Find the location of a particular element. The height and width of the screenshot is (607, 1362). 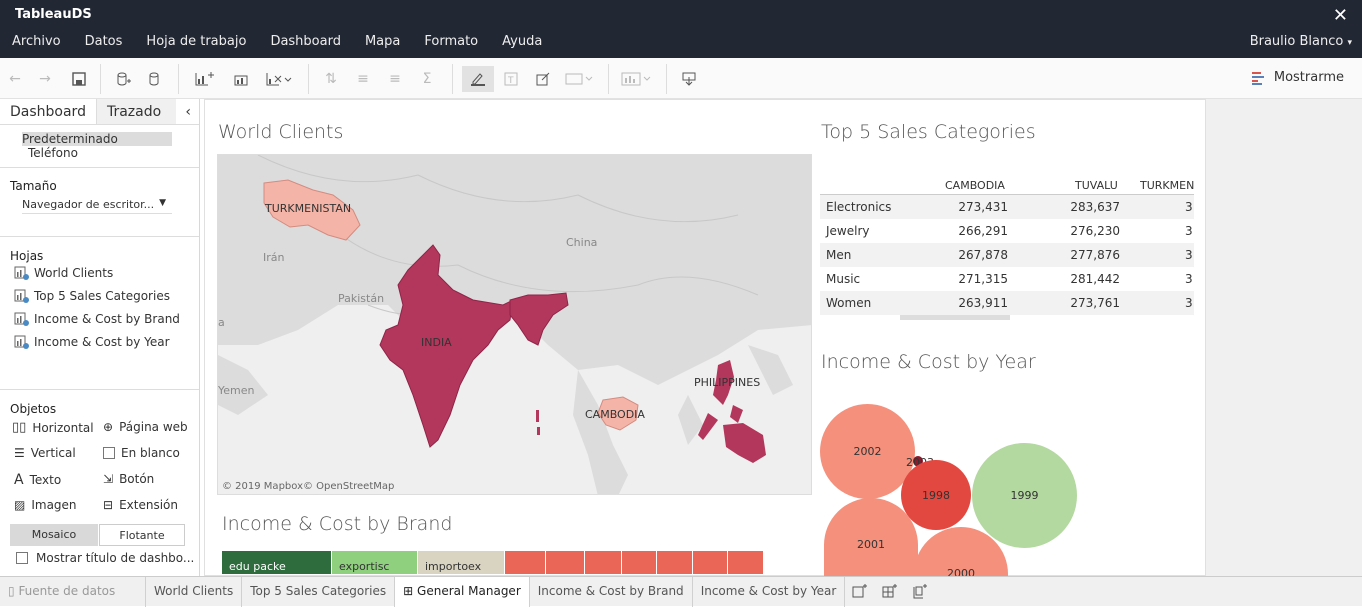

column-header-cambodia: CAMBODIA is located at coordinates (975, 185).